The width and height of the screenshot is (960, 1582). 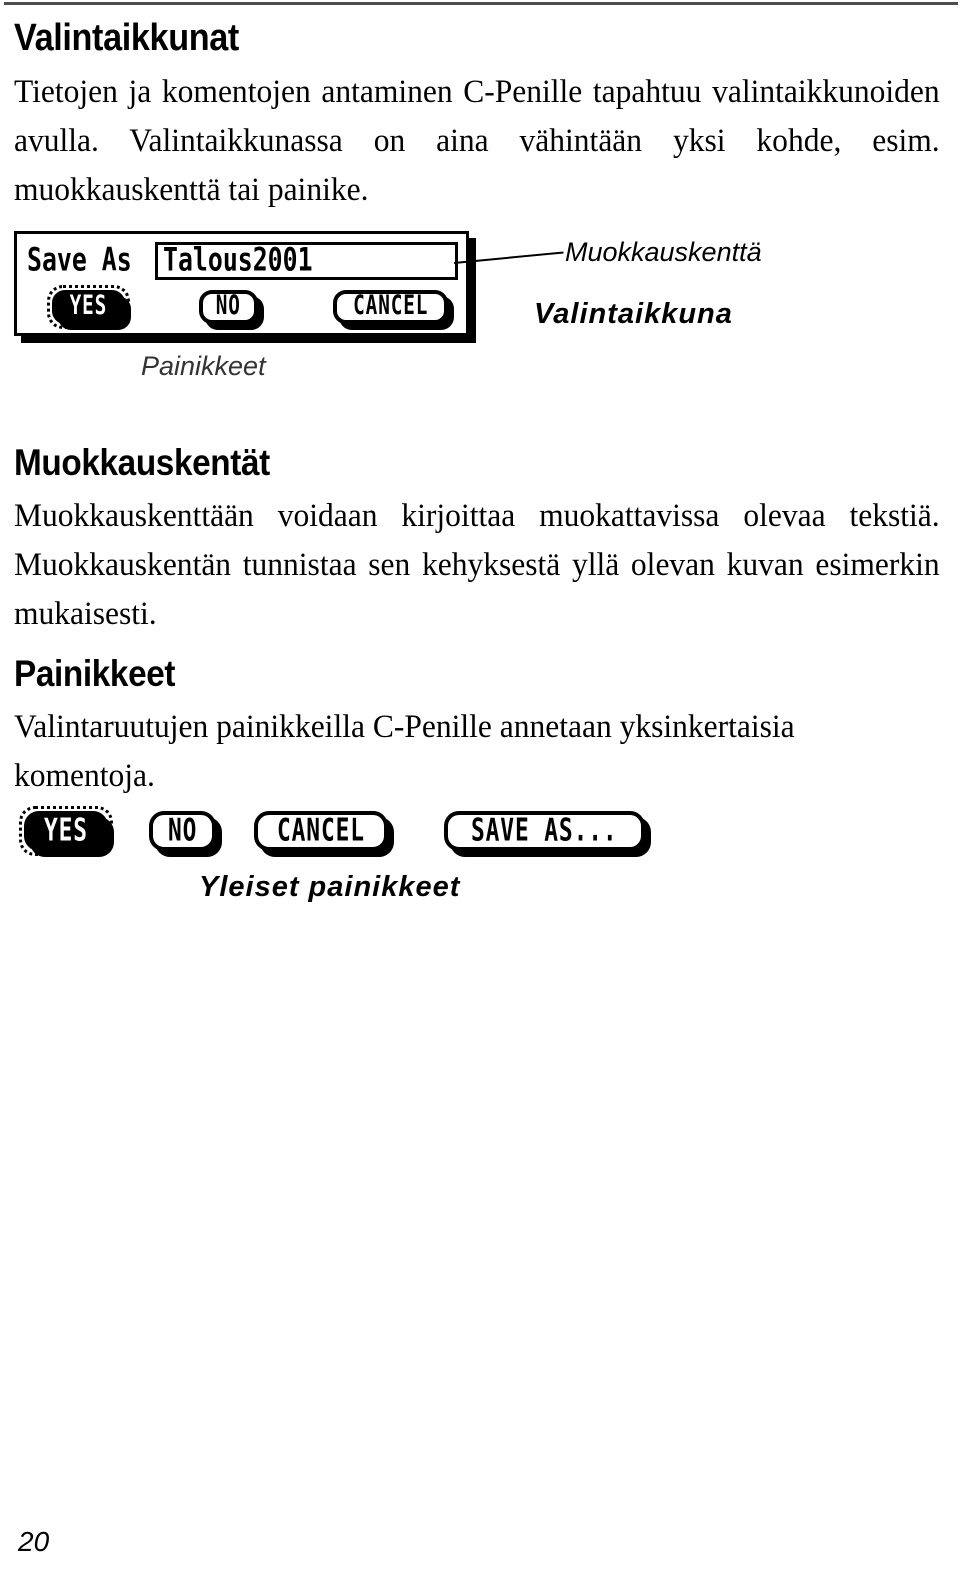 I want to click on common-cancel-button-wrap: CANCEL, so click(x=324, y=834).